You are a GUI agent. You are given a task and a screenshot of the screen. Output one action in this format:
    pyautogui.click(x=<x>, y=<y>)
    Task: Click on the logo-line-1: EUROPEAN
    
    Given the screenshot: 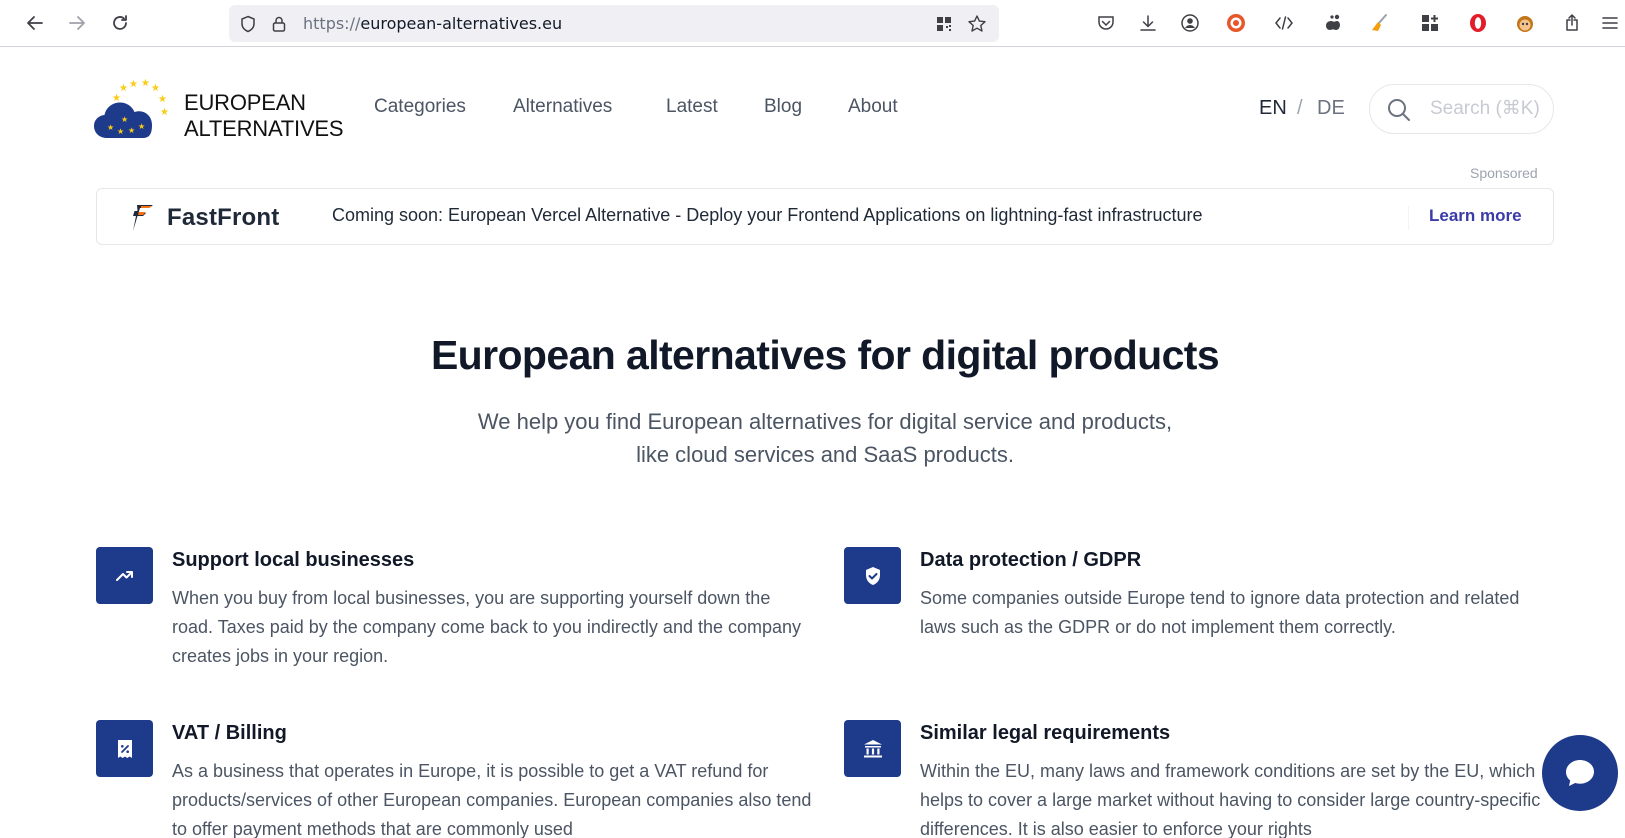 What is the action you would take?
    pyautogui.click(x=245, y=102)
    